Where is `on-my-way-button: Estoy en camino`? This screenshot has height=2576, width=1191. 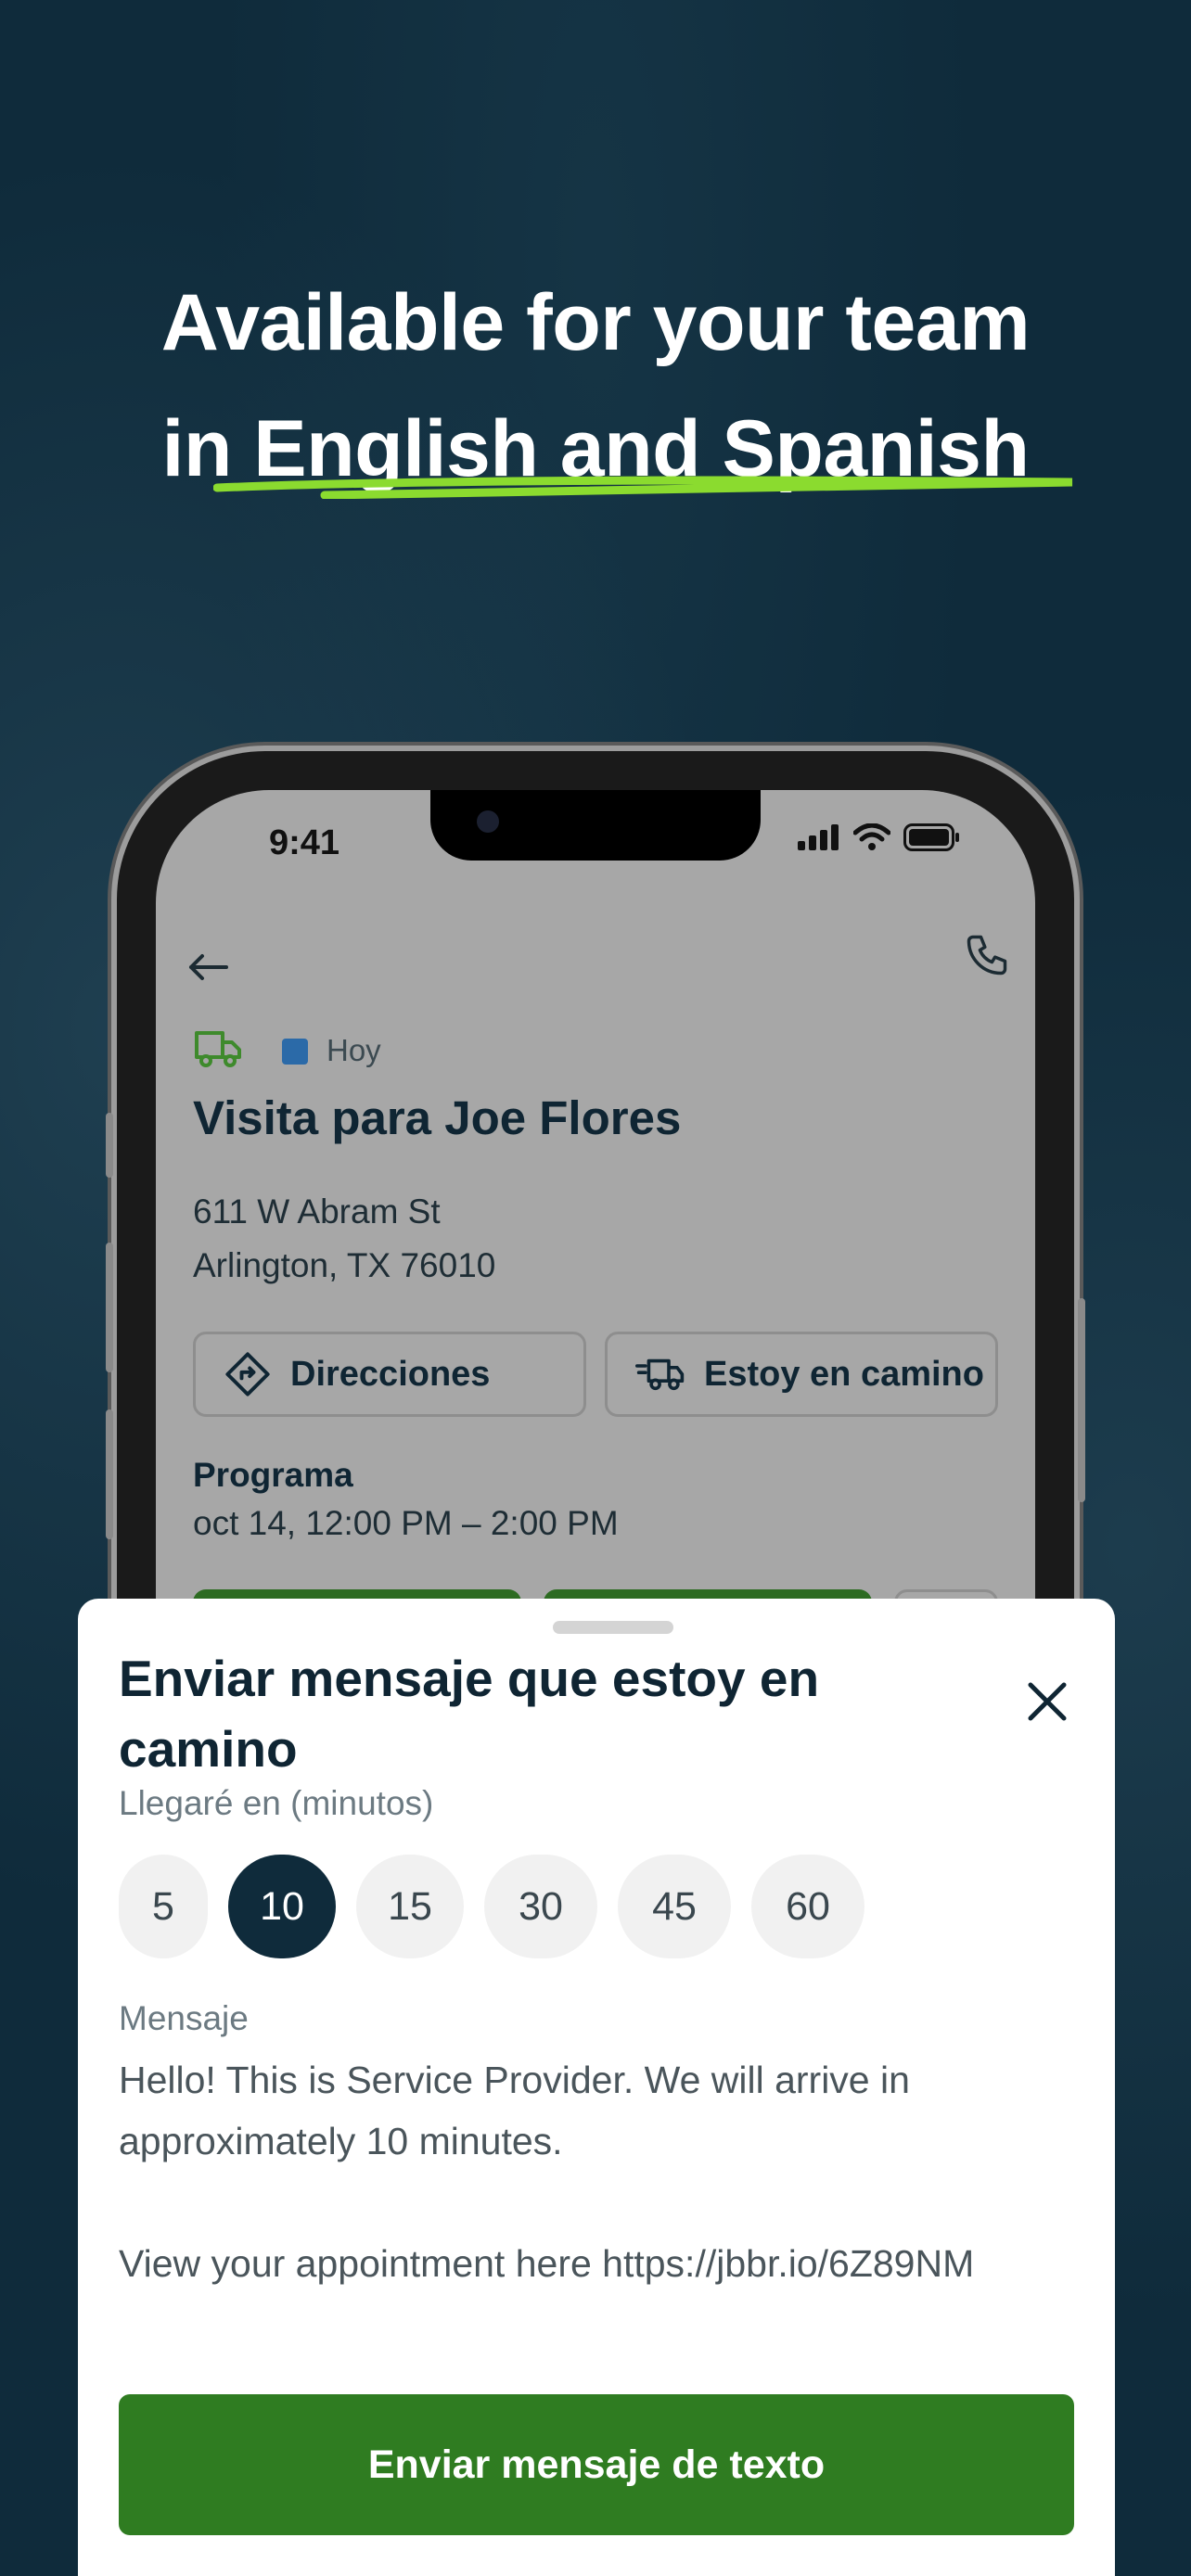
on-my-way-button: Estoy en camino is located at coordinates (801, 1374).